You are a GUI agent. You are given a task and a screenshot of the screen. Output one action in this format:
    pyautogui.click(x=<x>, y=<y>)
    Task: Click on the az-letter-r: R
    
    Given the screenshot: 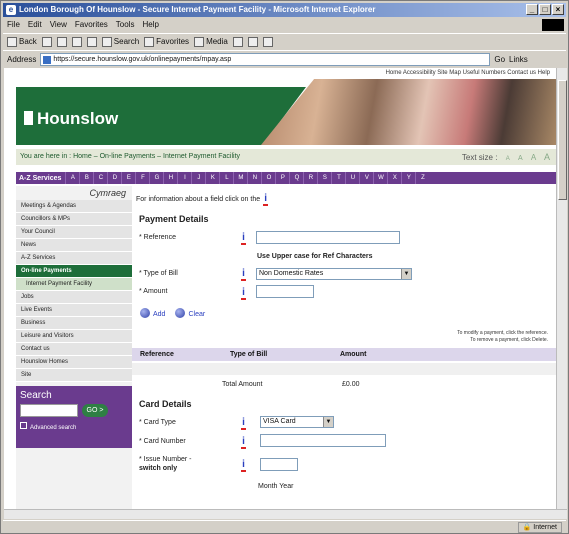 What is the action you would take?
    pyautogui.click(x=310, y=178)
    